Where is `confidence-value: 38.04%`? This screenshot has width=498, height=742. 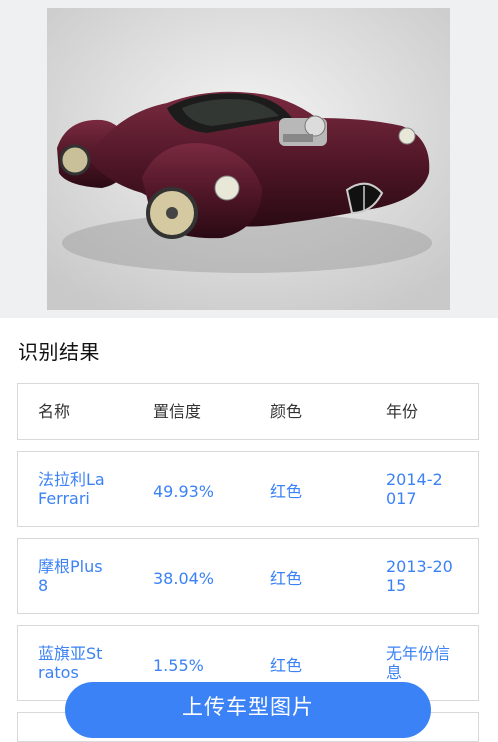 confidence-value: 38.04% is located at coordinates (184, 578).